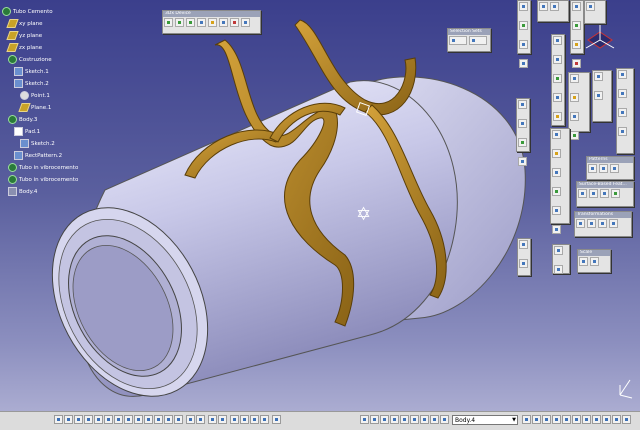  I want to click on compass-icon, so click(600, 34).